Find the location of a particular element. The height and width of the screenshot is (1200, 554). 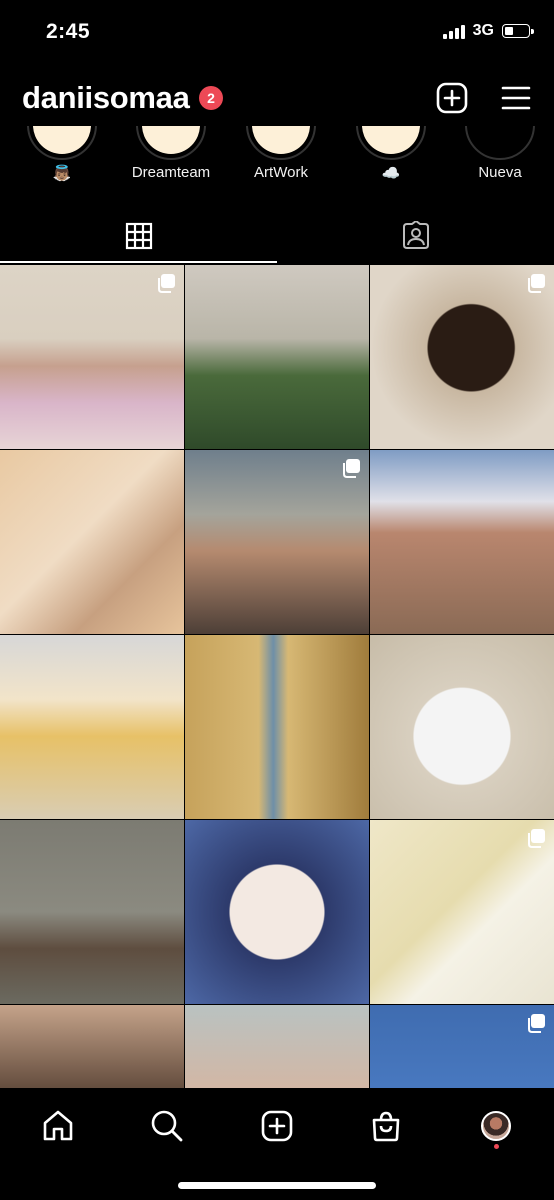

search-icon is located at coordinates (167, 1126).